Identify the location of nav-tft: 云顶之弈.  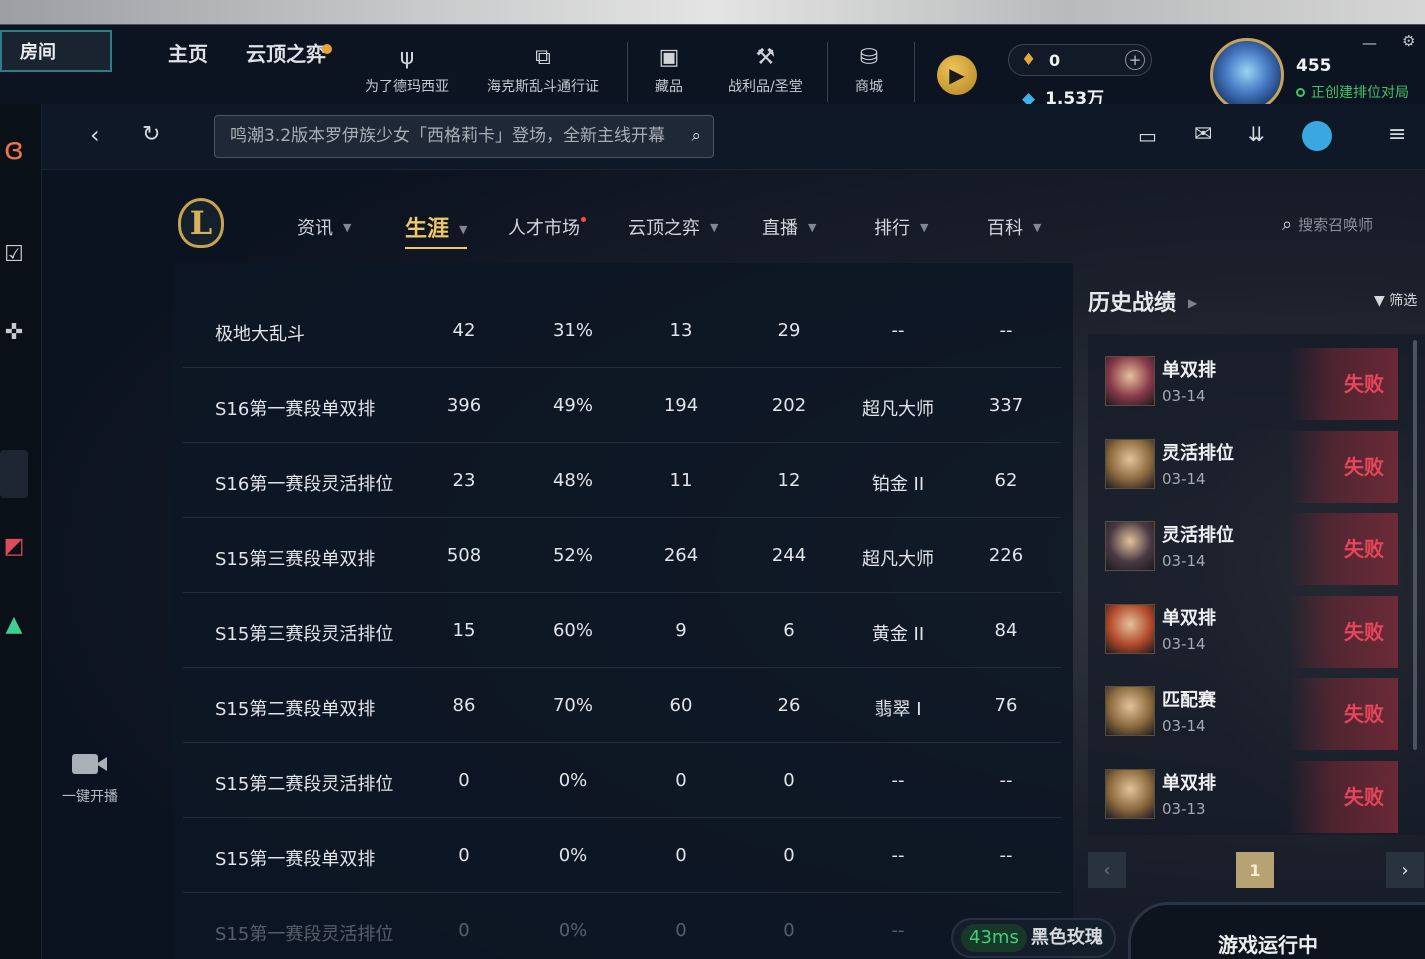
(286, 52).